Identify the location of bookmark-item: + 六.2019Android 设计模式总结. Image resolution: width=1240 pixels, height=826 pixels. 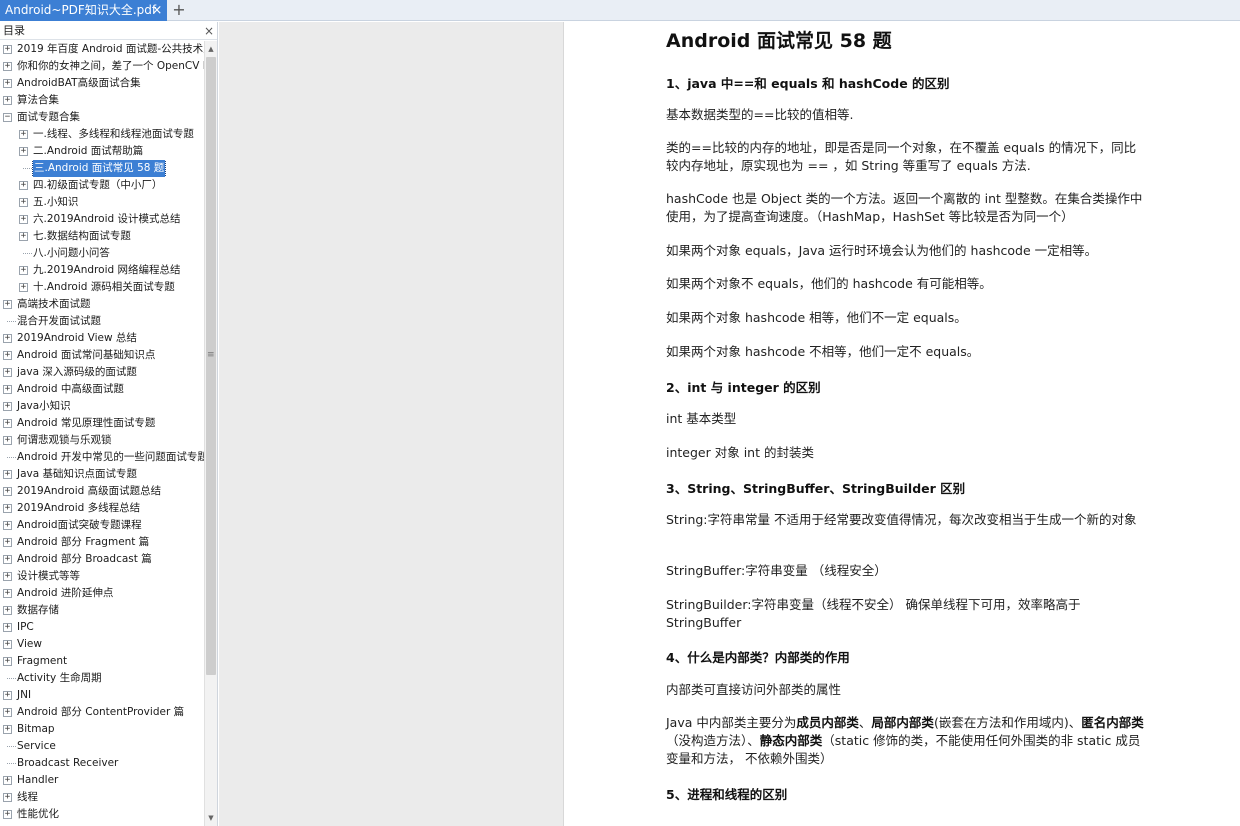
(102, 219).